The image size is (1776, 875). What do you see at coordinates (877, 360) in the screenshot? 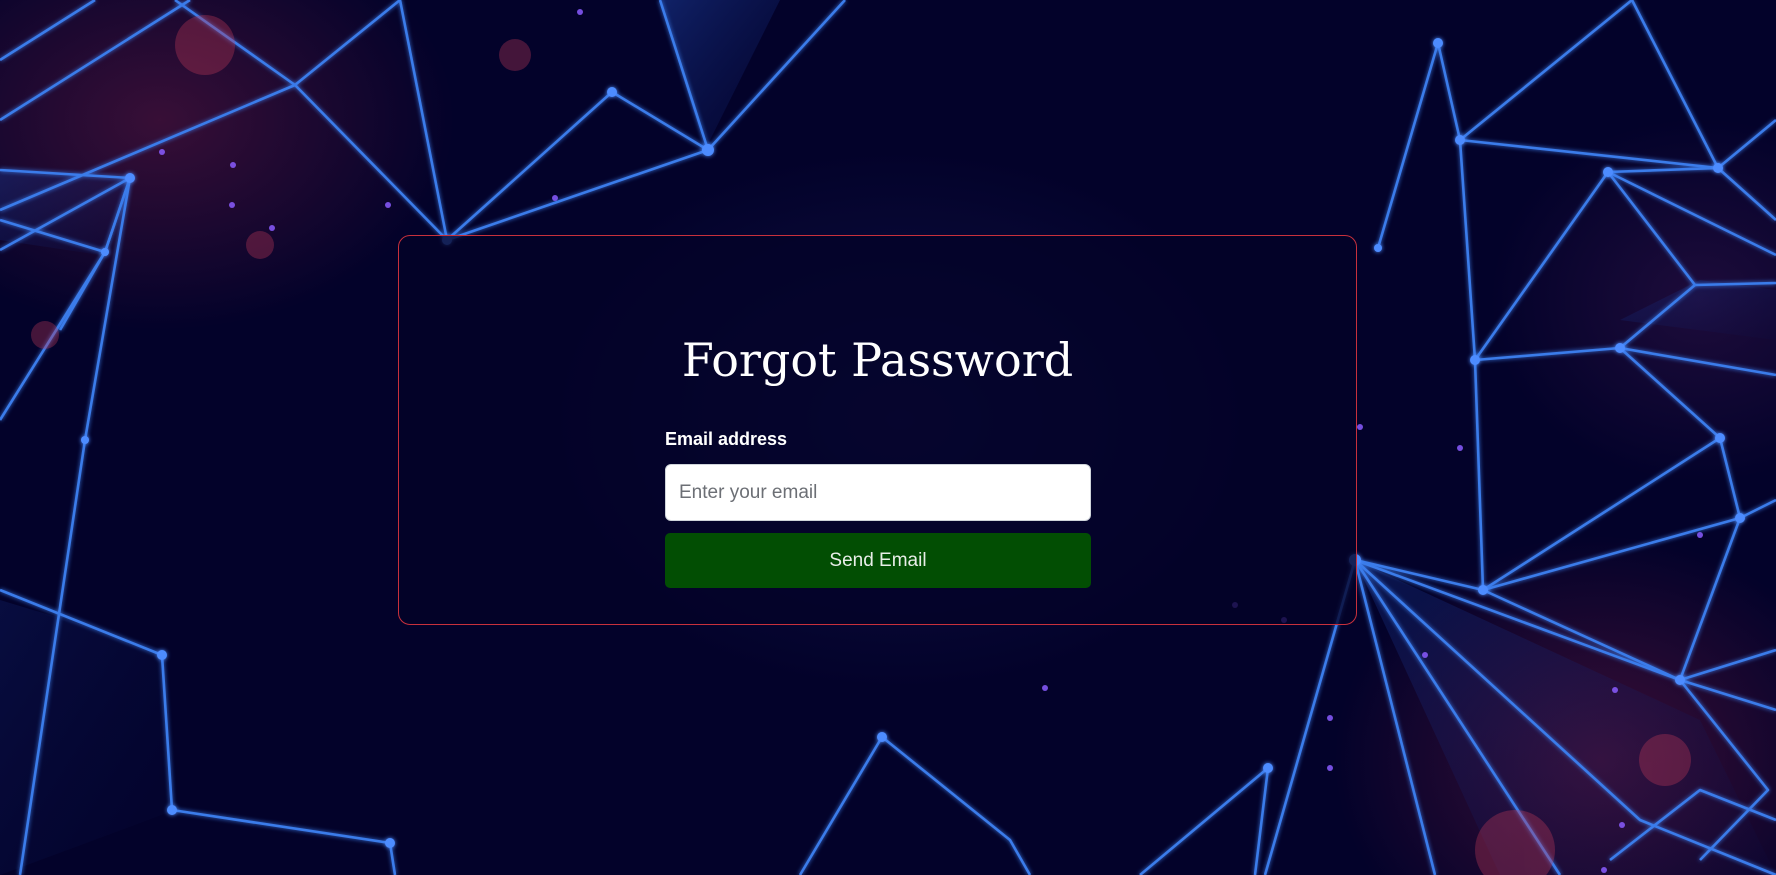
I see `page-title: Forgot Password` at bounding box center [877, 360].